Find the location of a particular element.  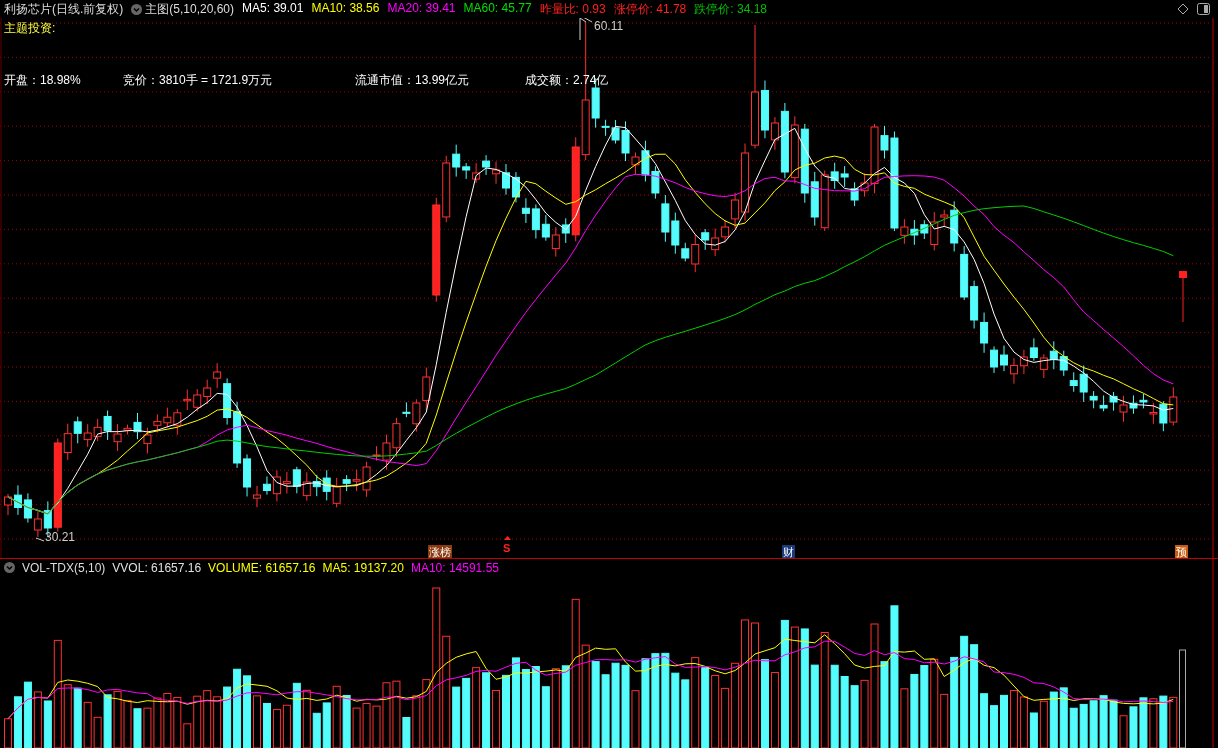

indicator-value: 昨量比: 0.93 is located at coordinates (572, 9).